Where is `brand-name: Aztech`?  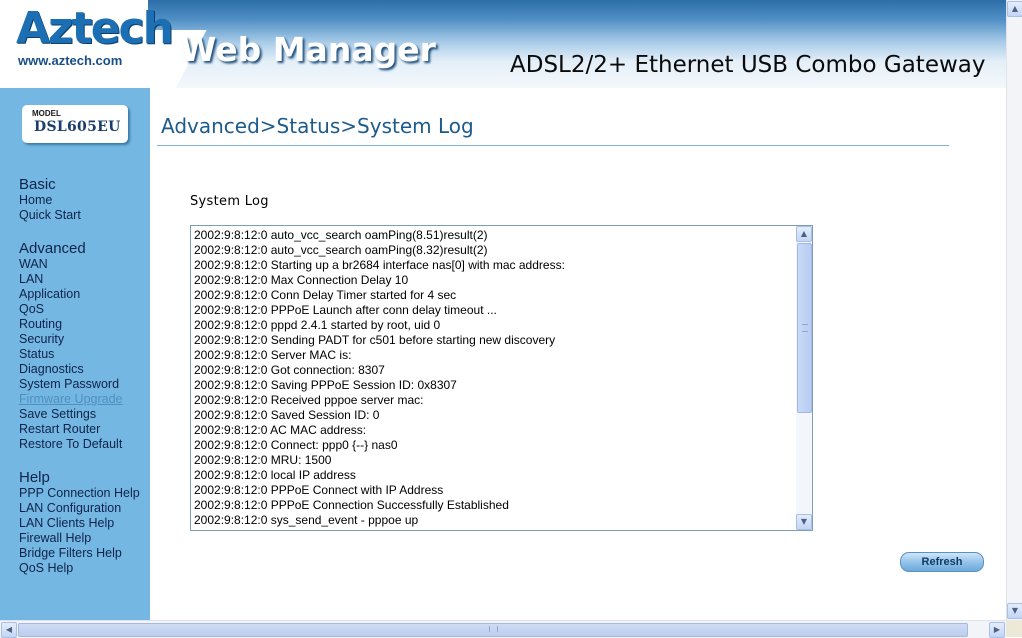
brand-name: Aztech is located at coordinates (95, 28).